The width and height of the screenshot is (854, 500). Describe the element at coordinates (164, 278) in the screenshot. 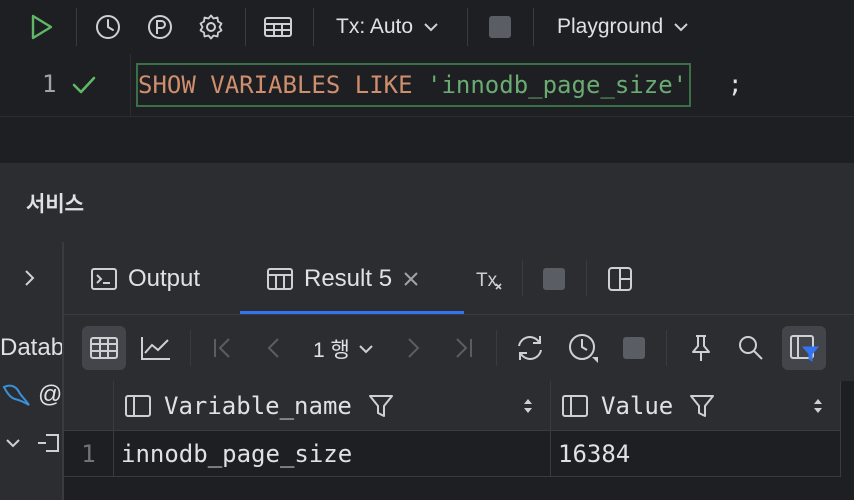

I see `tab-output-label: Output` at that location.